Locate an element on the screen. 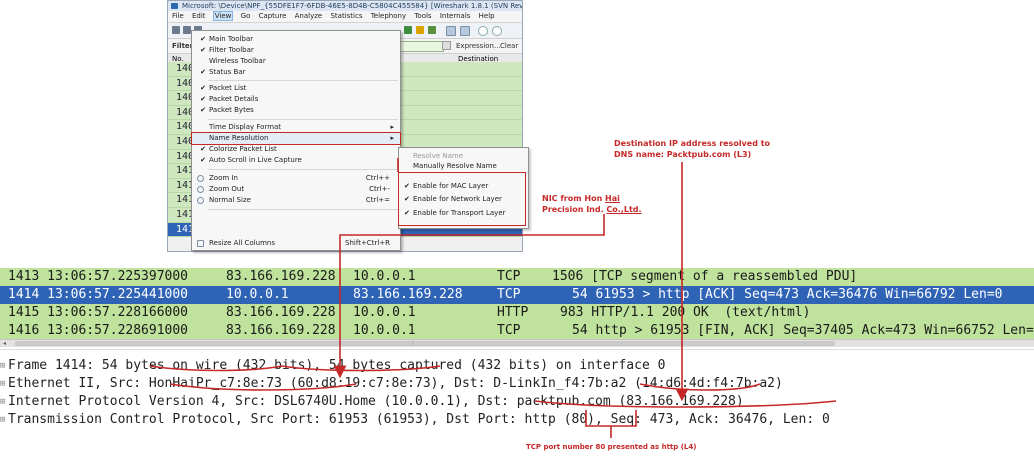 Image resolution: width=1034 pixels, height=458 pixels. submenu-arrow-icon: ▸ is located at coordinates (392, 127).